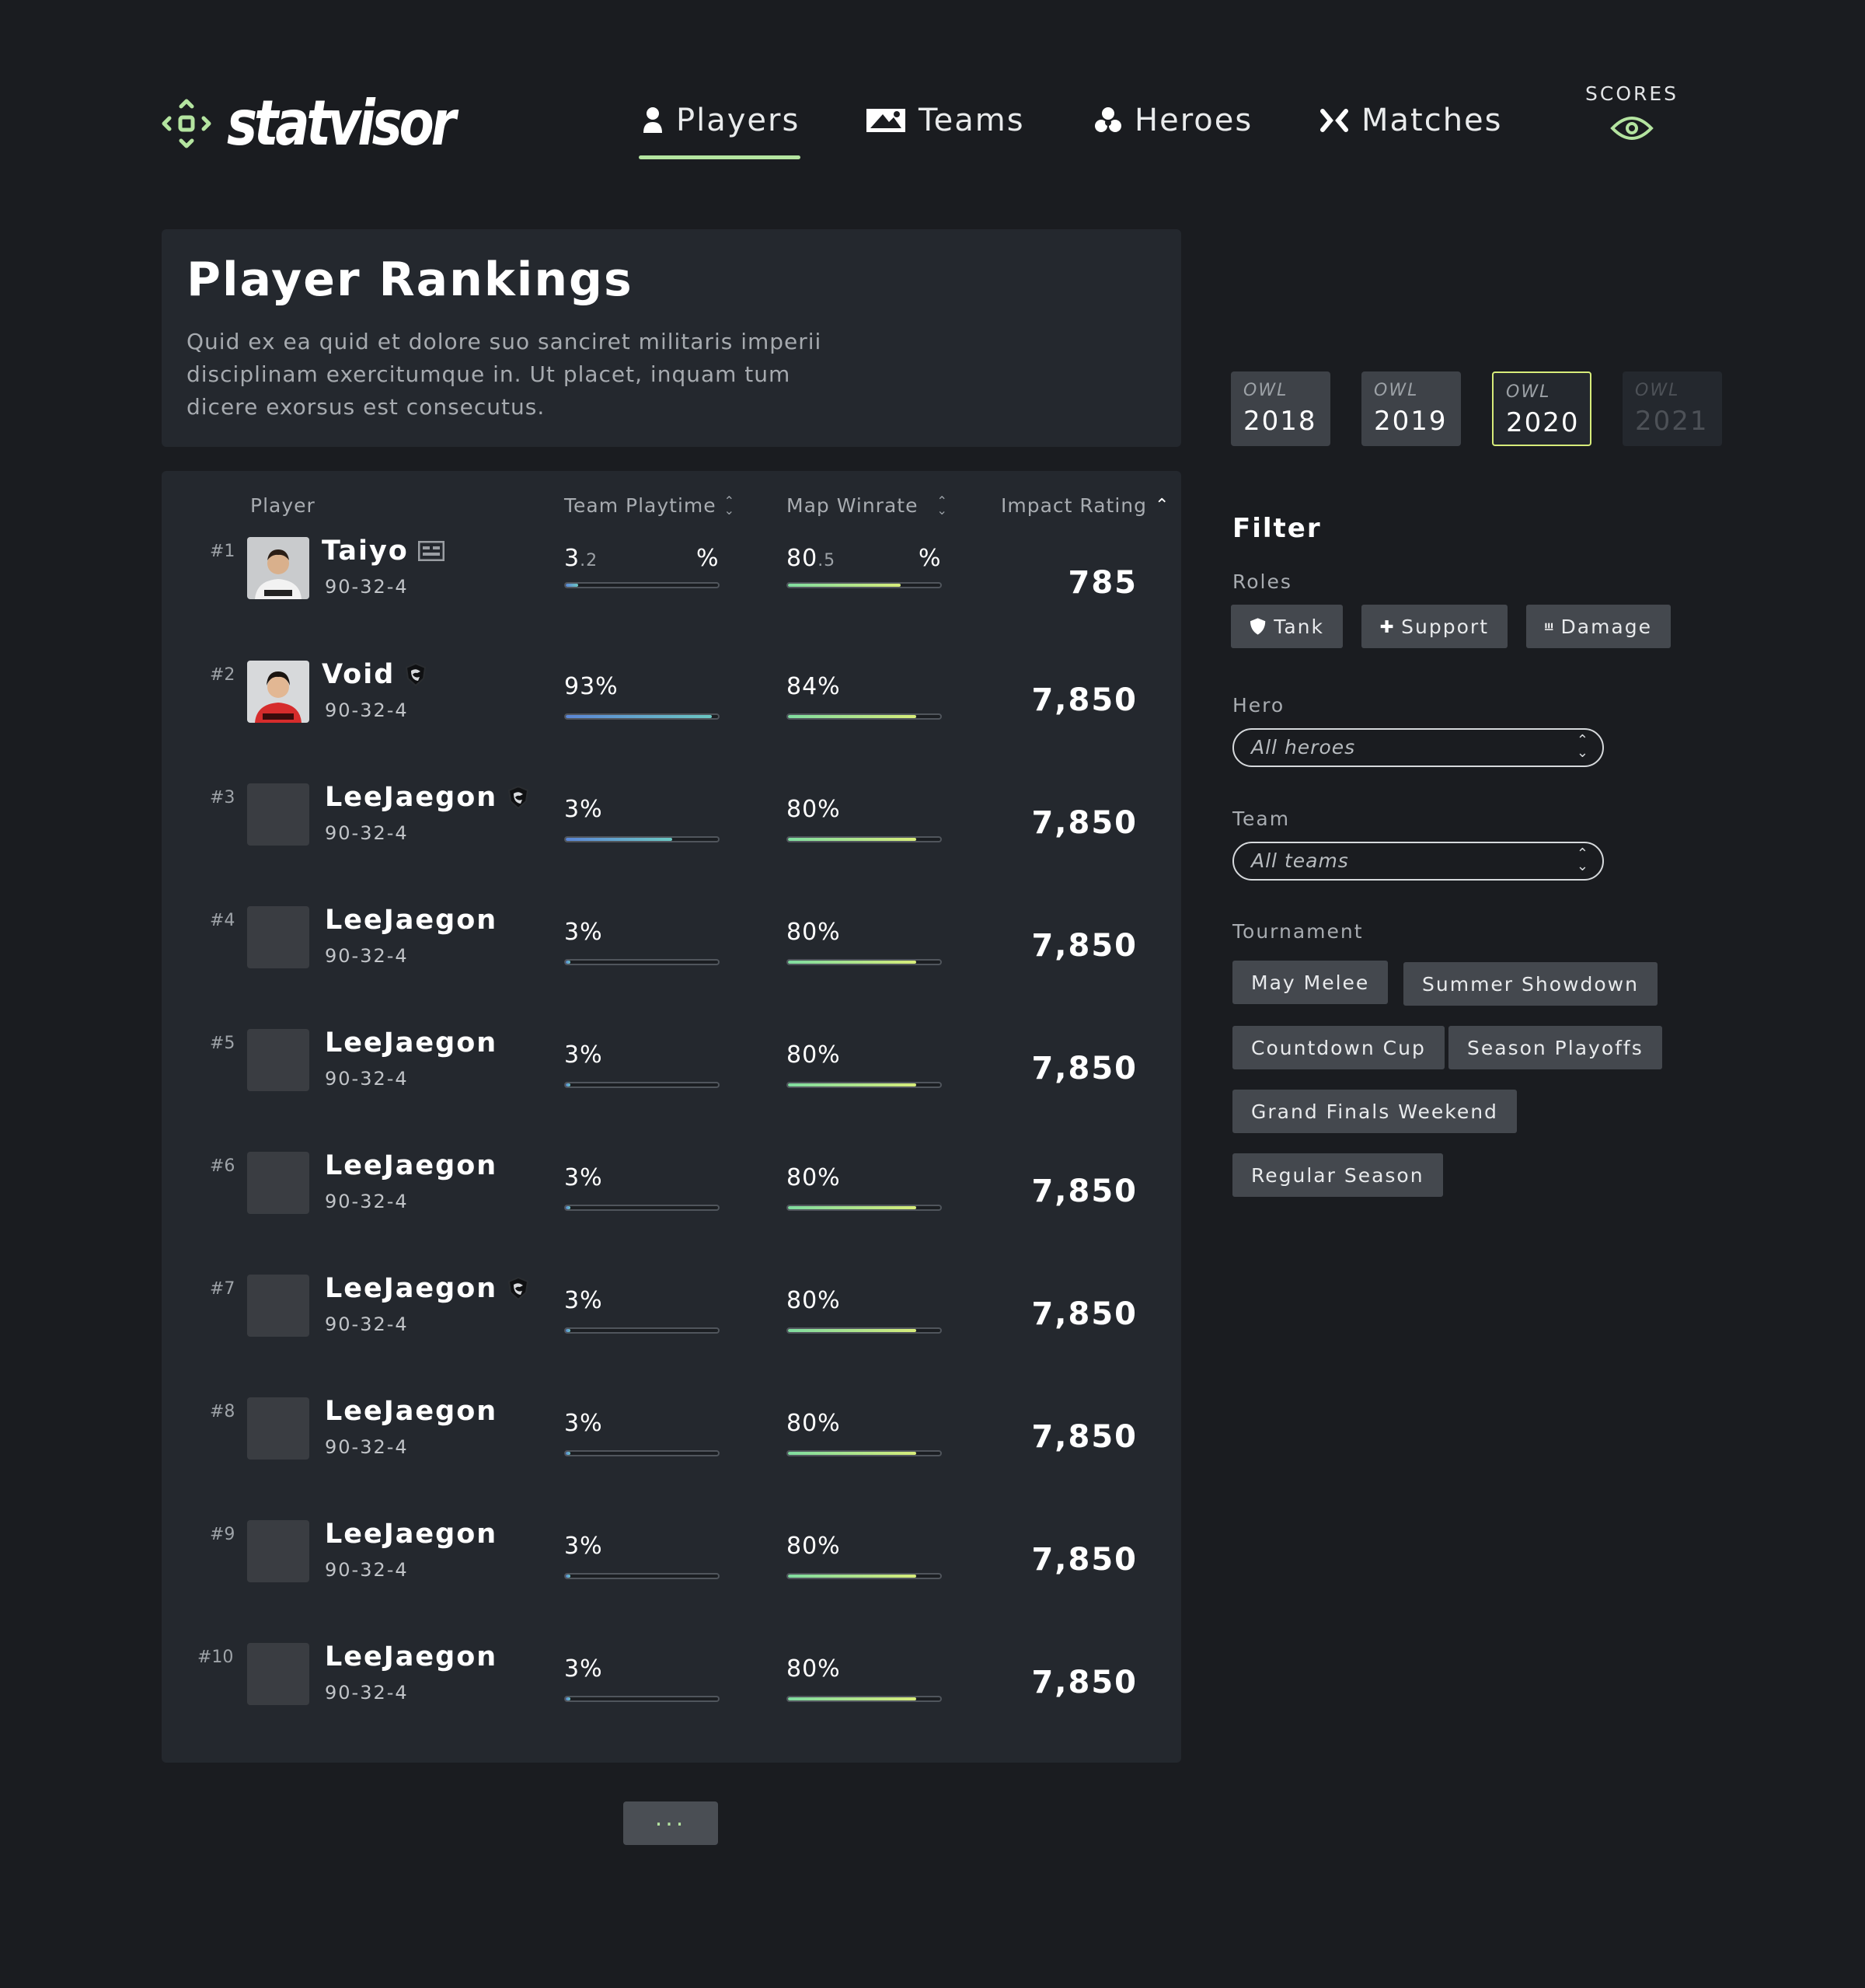  What do you see at coordinates (649, 505) in the screenshot?
I see `header-playtime: Team Playtime ⌃ ⌄` at bounding box center [649, 505].